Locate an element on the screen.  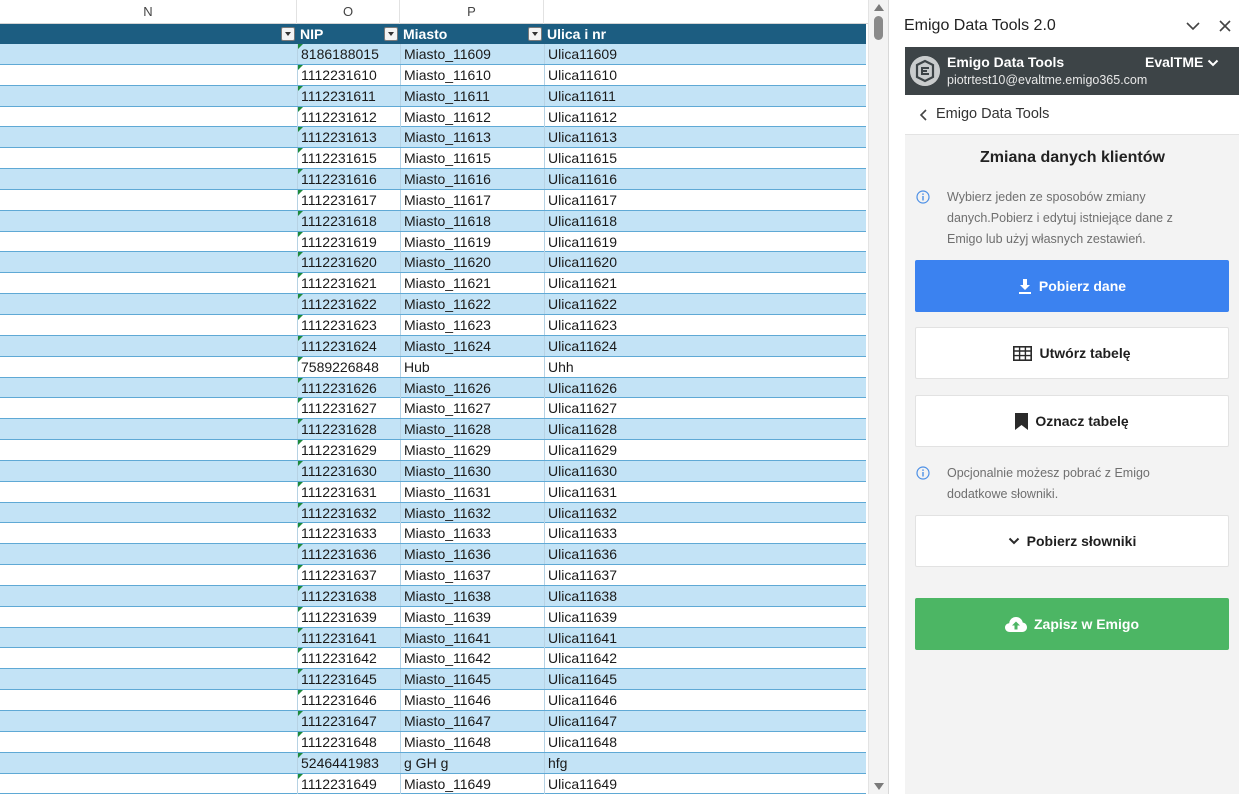
cell-miasto: Miasto_11622 is located at coordinates (472, 304).